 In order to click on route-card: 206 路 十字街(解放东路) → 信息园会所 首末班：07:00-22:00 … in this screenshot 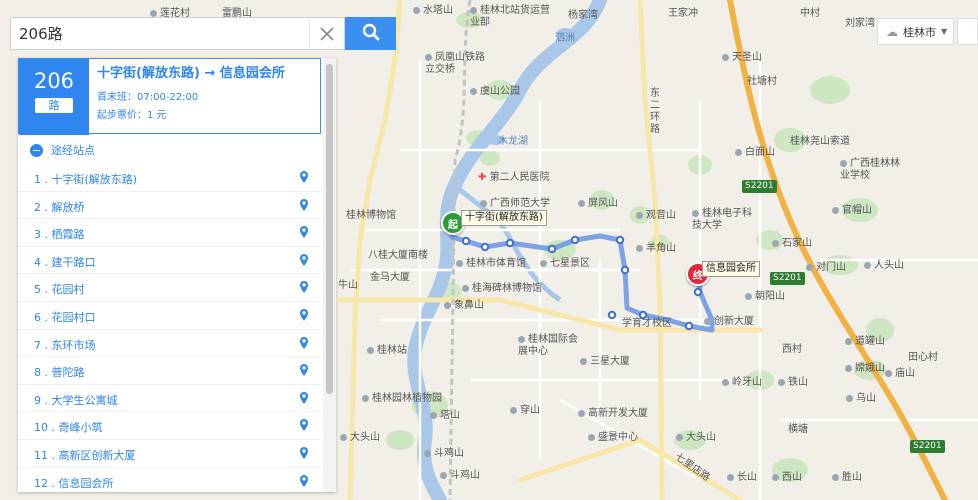, I will do `click(169, 96)`.